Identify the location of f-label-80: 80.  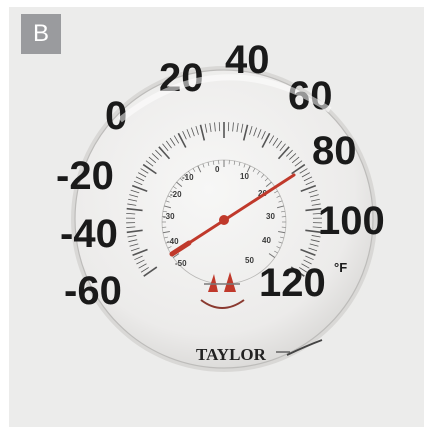
(334, 151).